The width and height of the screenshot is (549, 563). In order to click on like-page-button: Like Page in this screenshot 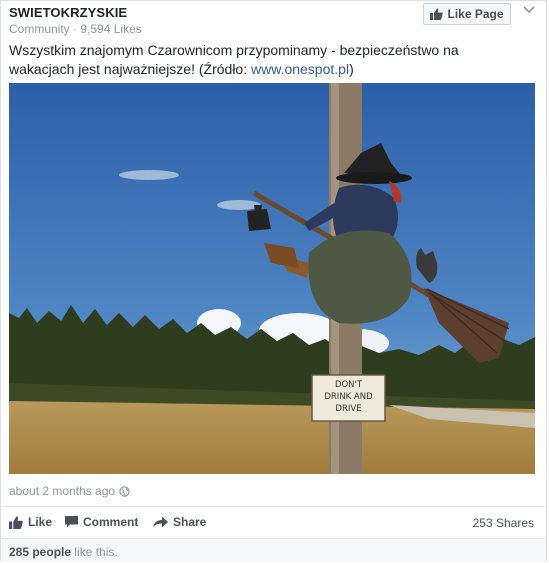, I will do `click(467, 14)`.